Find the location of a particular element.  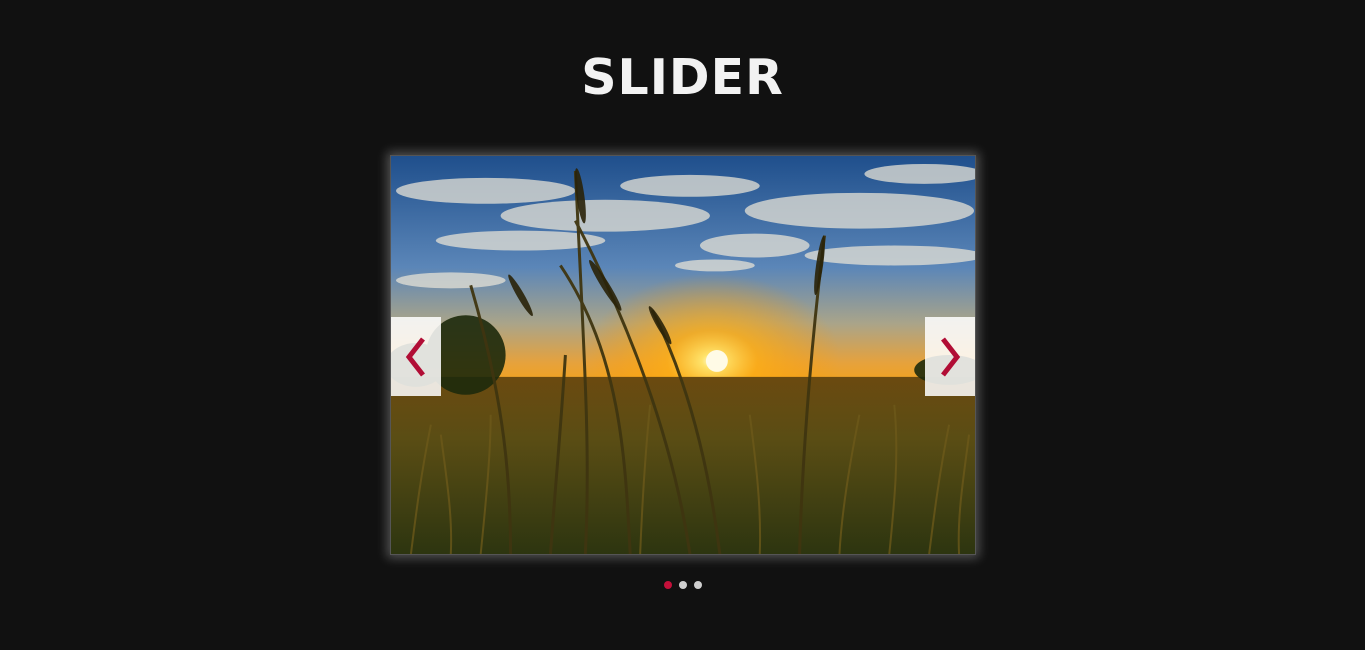

chevron-right-icon is located at coordinates (950, 357).